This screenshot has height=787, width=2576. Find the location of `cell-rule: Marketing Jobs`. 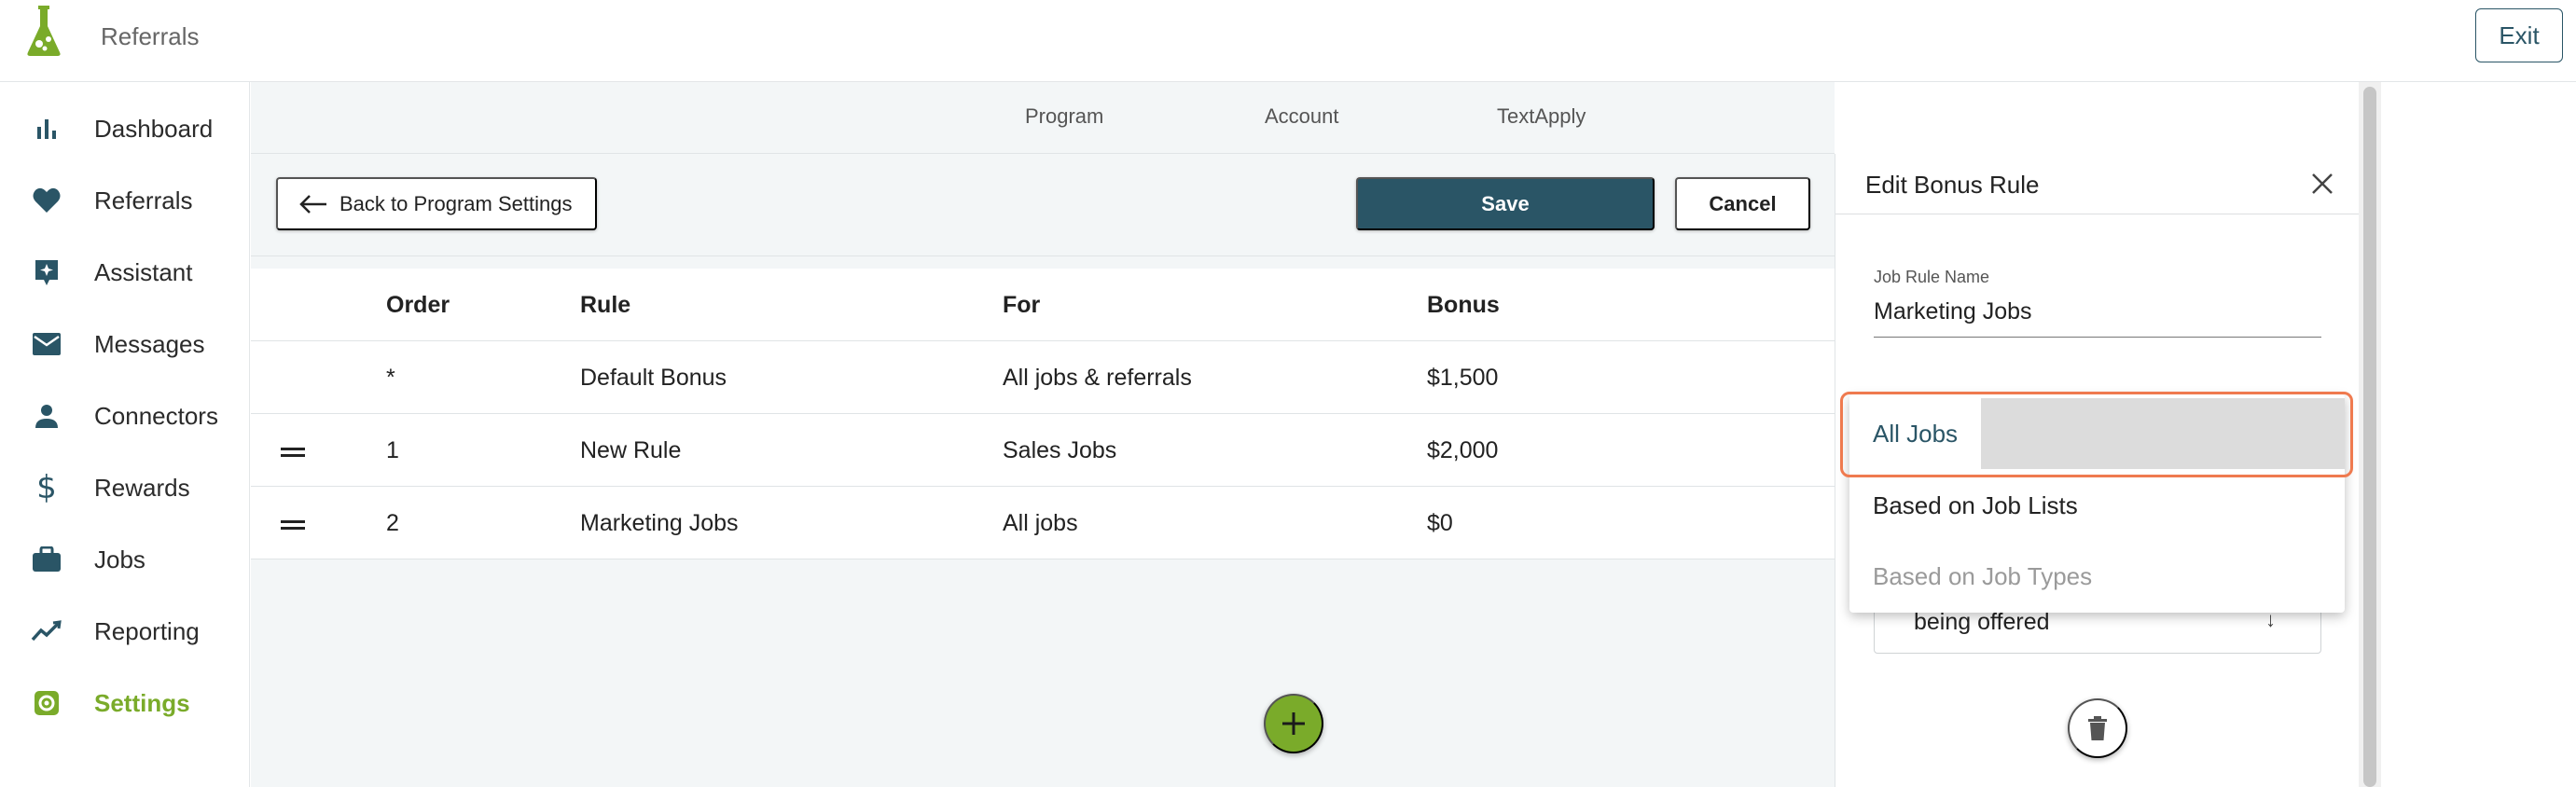

cell-rule: Marketing Jobs is located at coordinates (659, 522).